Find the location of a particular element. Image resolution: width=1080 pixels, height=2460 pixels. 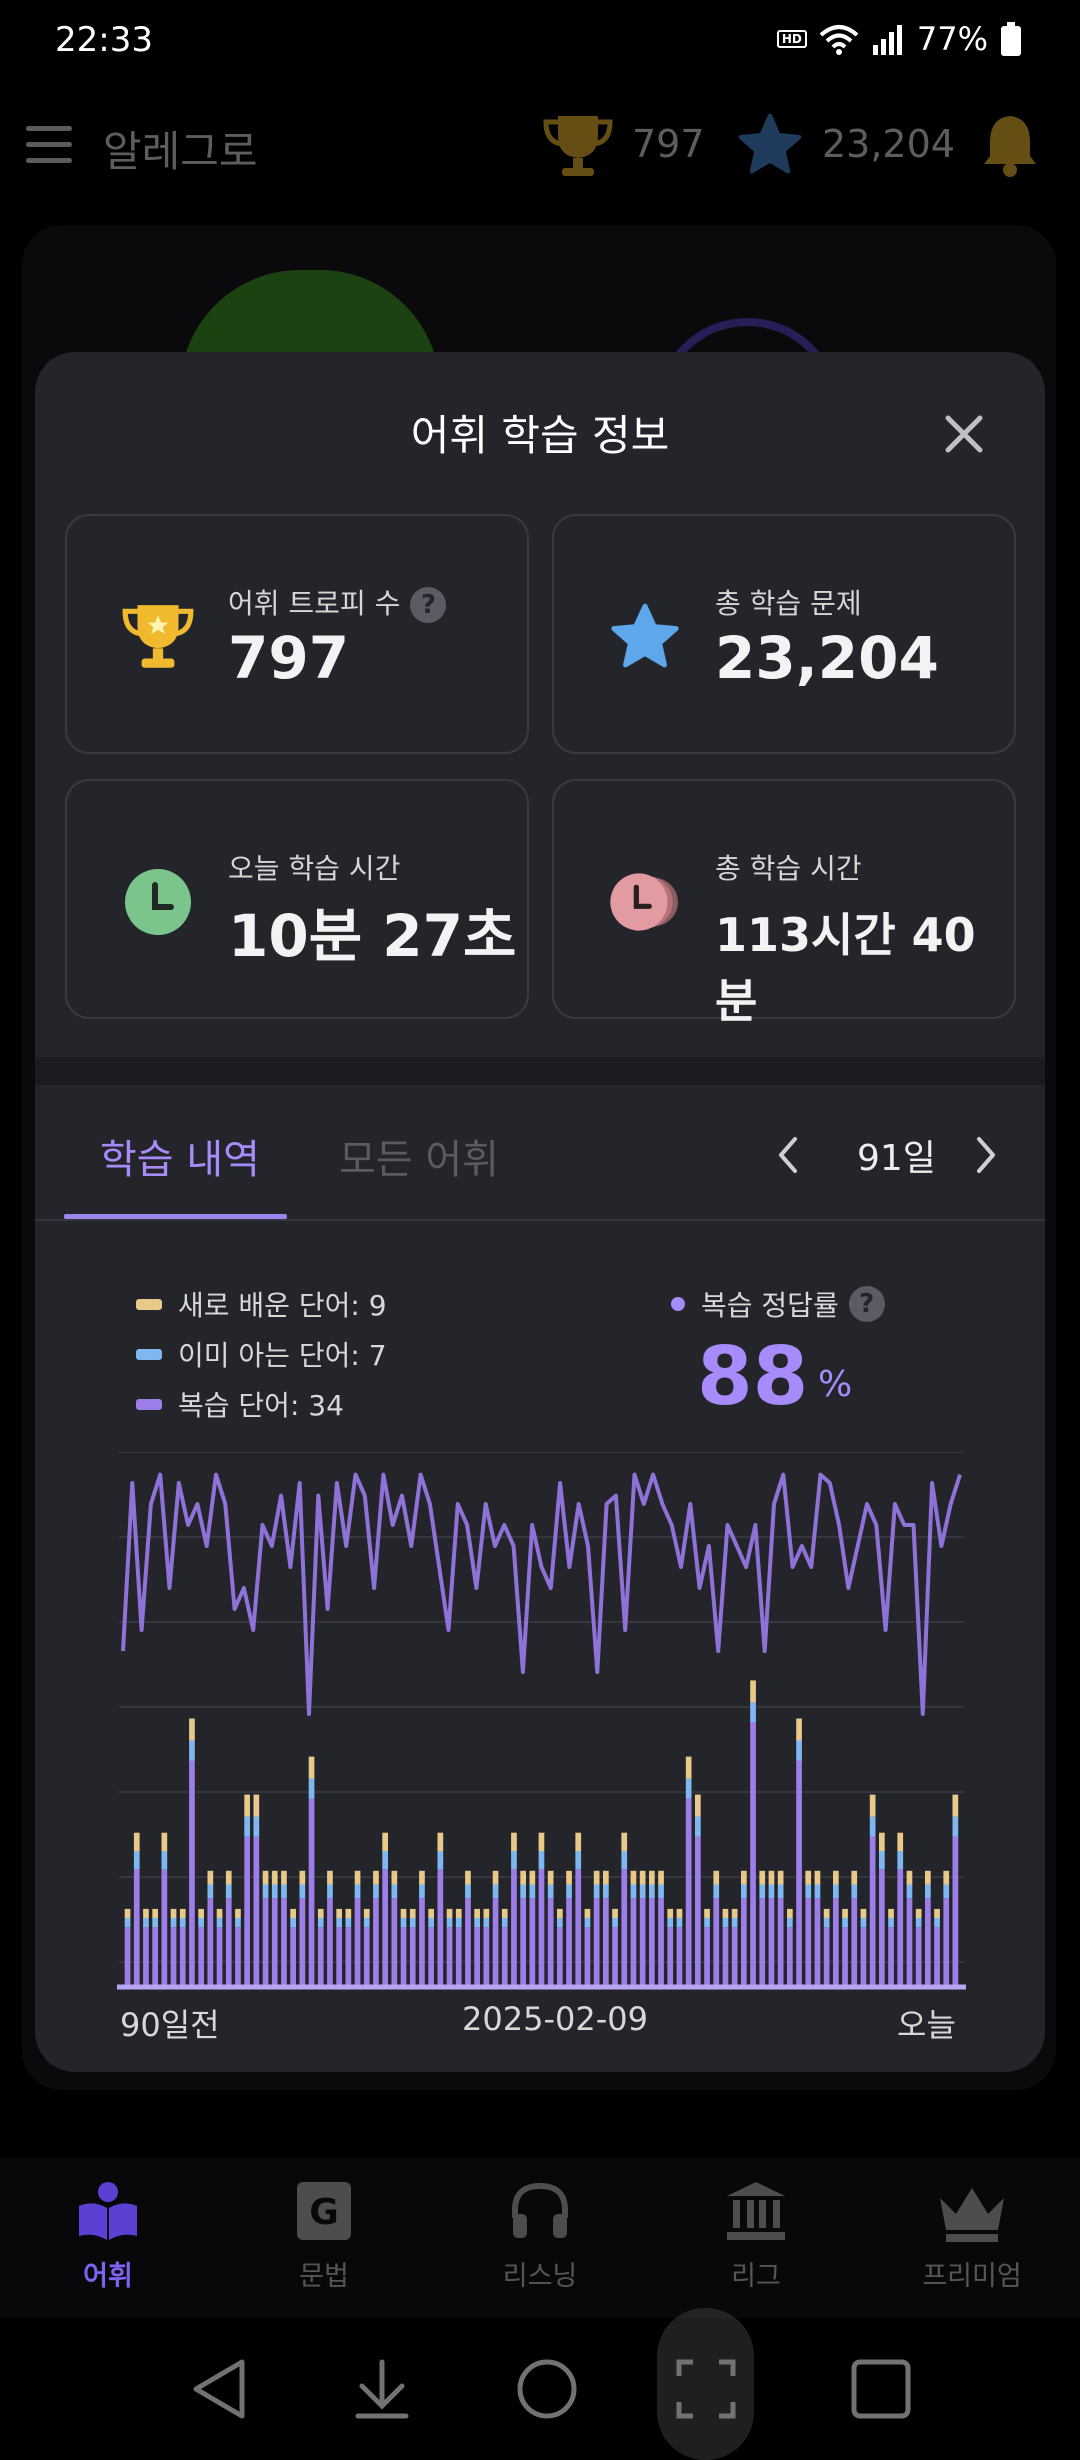

wifi-icon is located at coordinates (839, 40).